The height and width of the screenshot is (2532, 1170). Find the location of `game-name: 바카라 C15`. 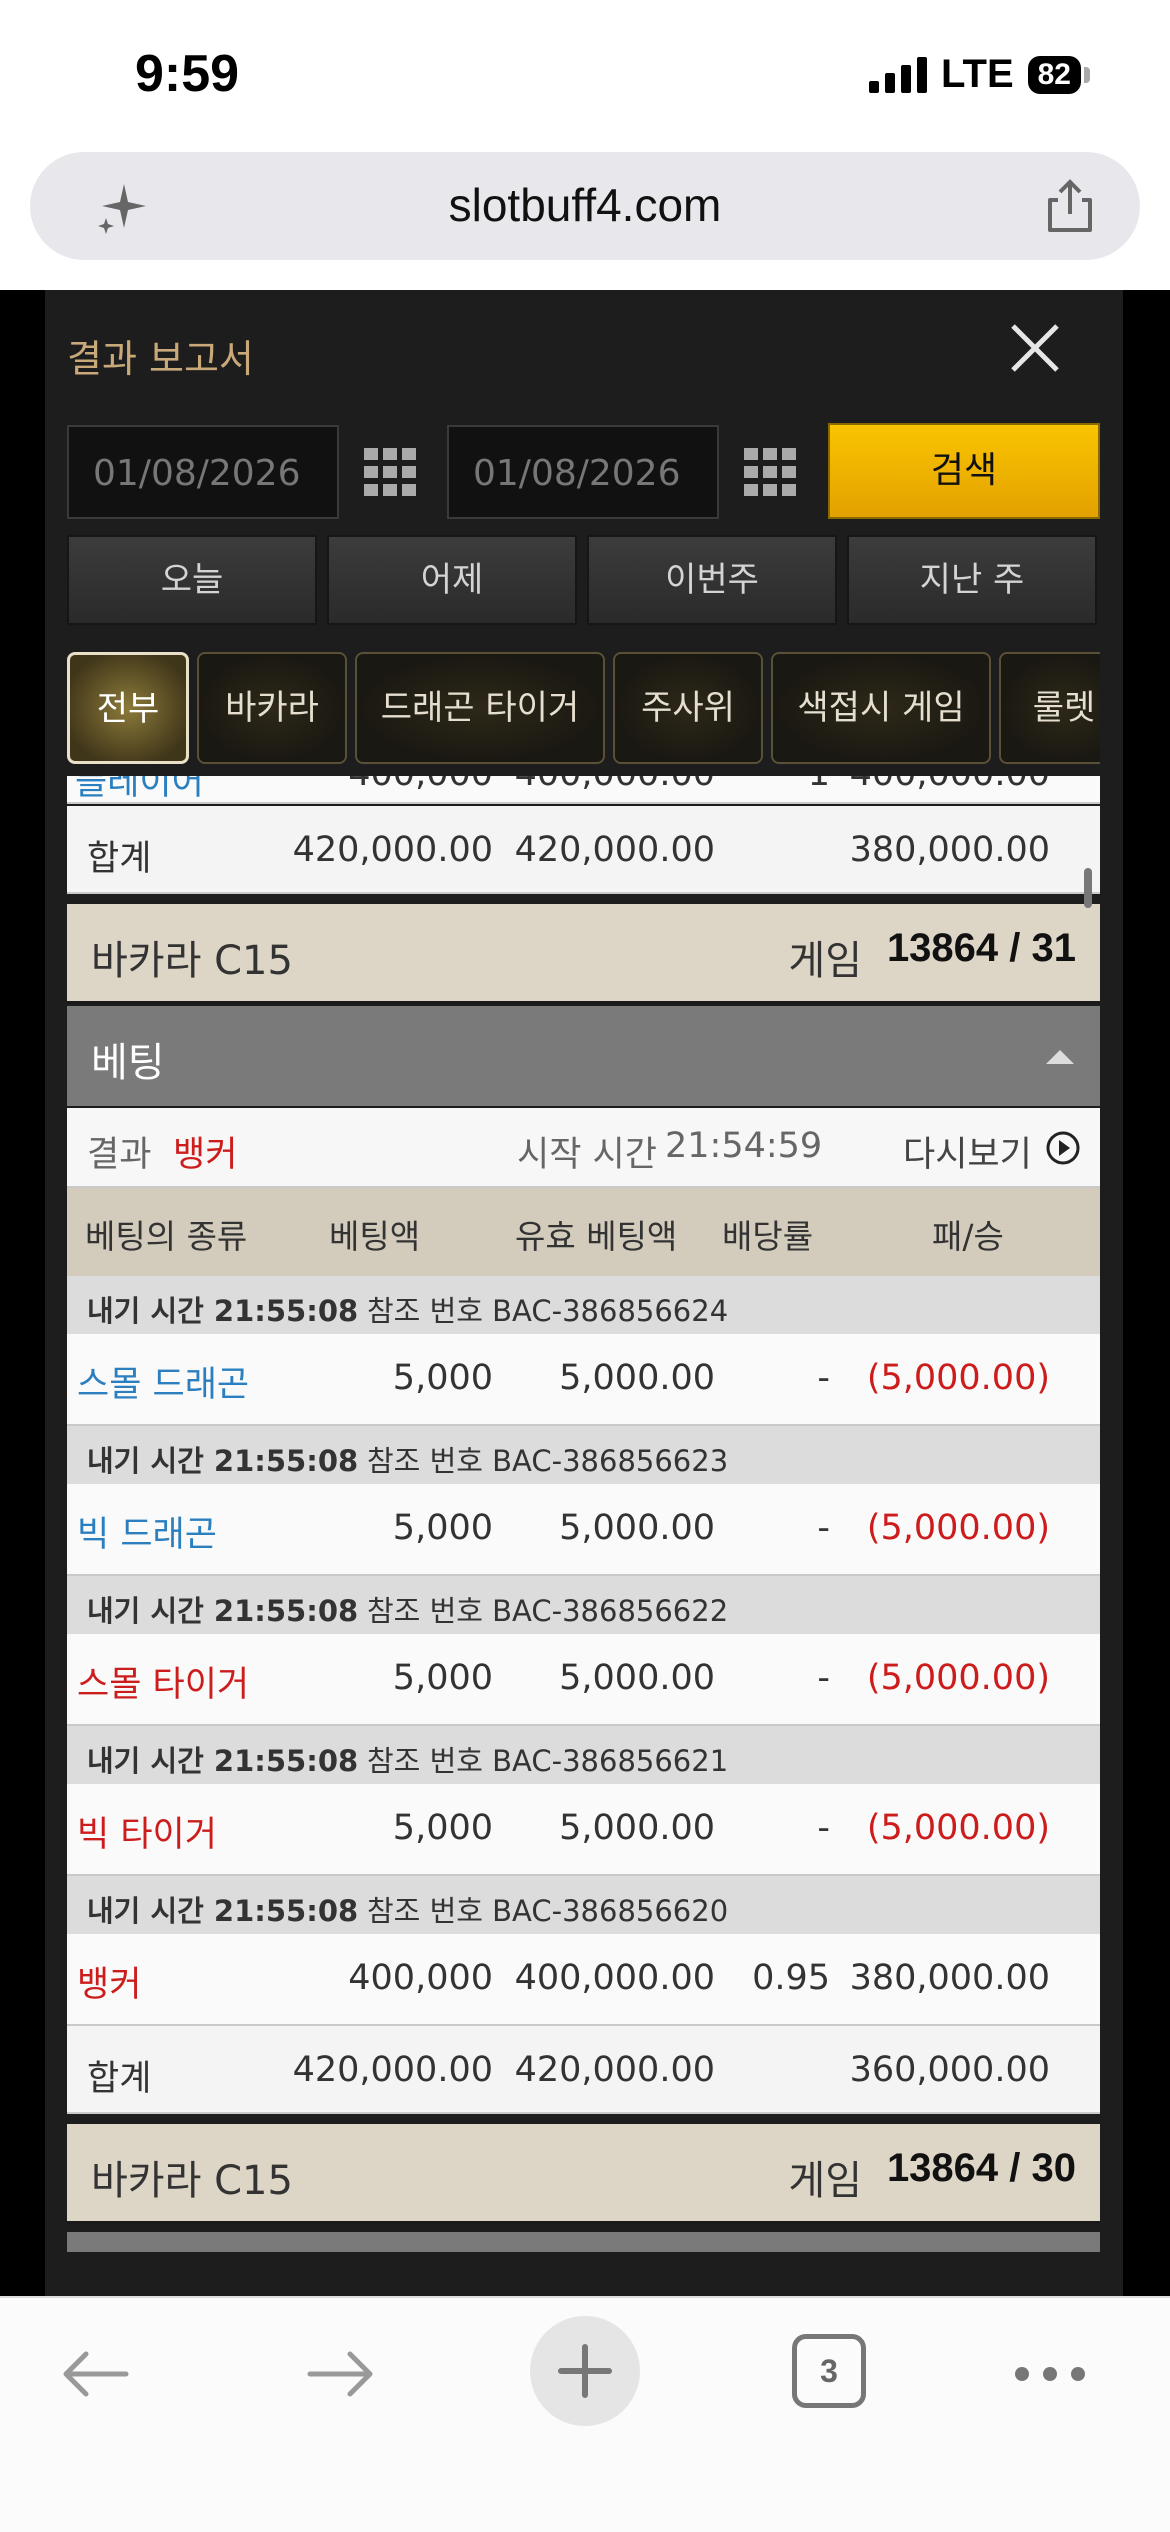

game-name: 바카라 C15 is located at coordinates (192, 961).